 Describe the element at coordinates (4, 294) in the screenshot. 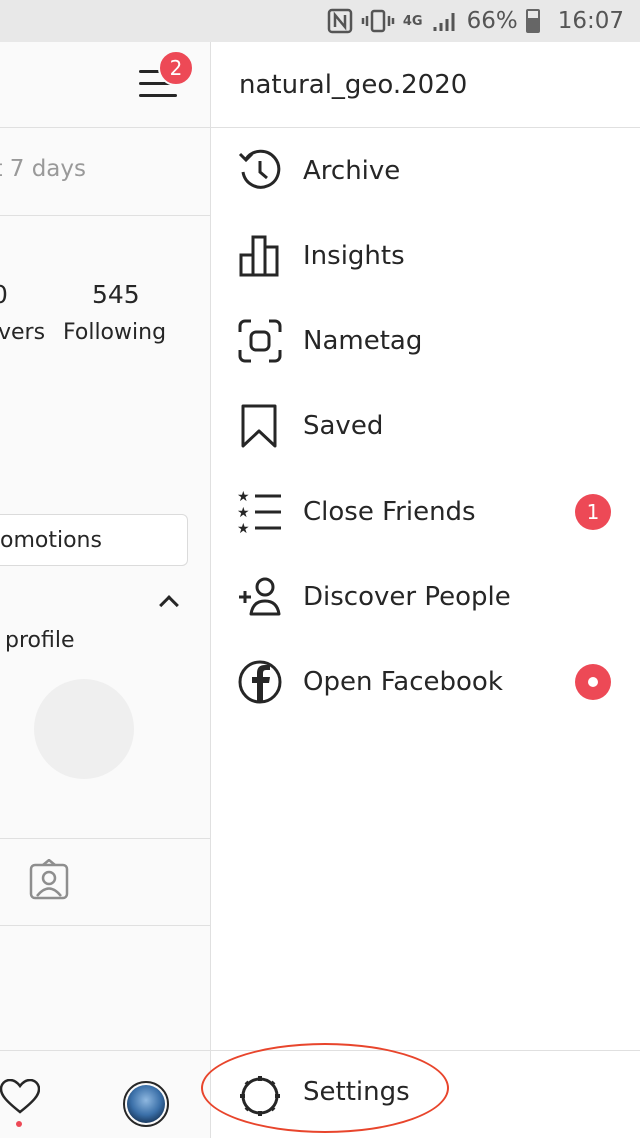

I see `followers-count: 0` at that location.